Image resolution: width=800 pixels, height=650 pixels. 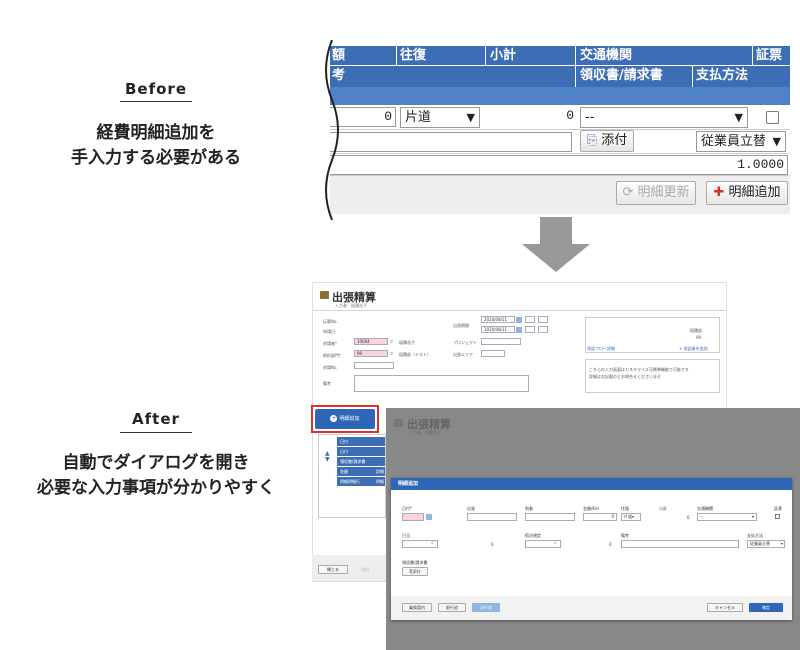 I want to click on dialog-footer: 乗換案内 前行追 次行追 キャンセル 確定, so click(x=591, y=608).